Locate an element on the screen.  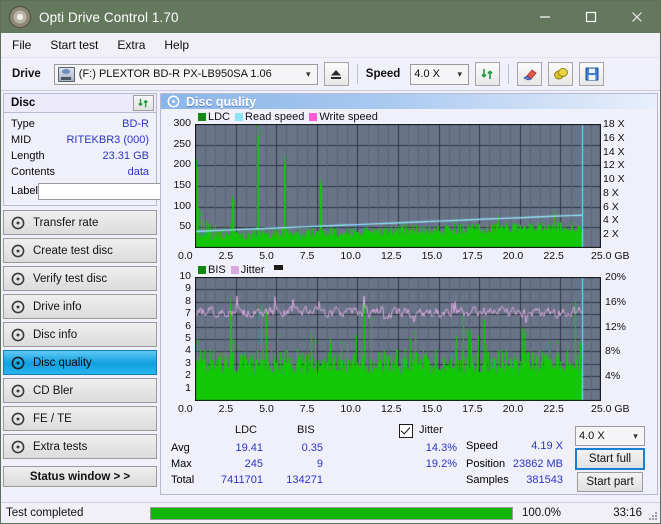
x-tick-label: 12.5 is located at coordinates (391, 409).